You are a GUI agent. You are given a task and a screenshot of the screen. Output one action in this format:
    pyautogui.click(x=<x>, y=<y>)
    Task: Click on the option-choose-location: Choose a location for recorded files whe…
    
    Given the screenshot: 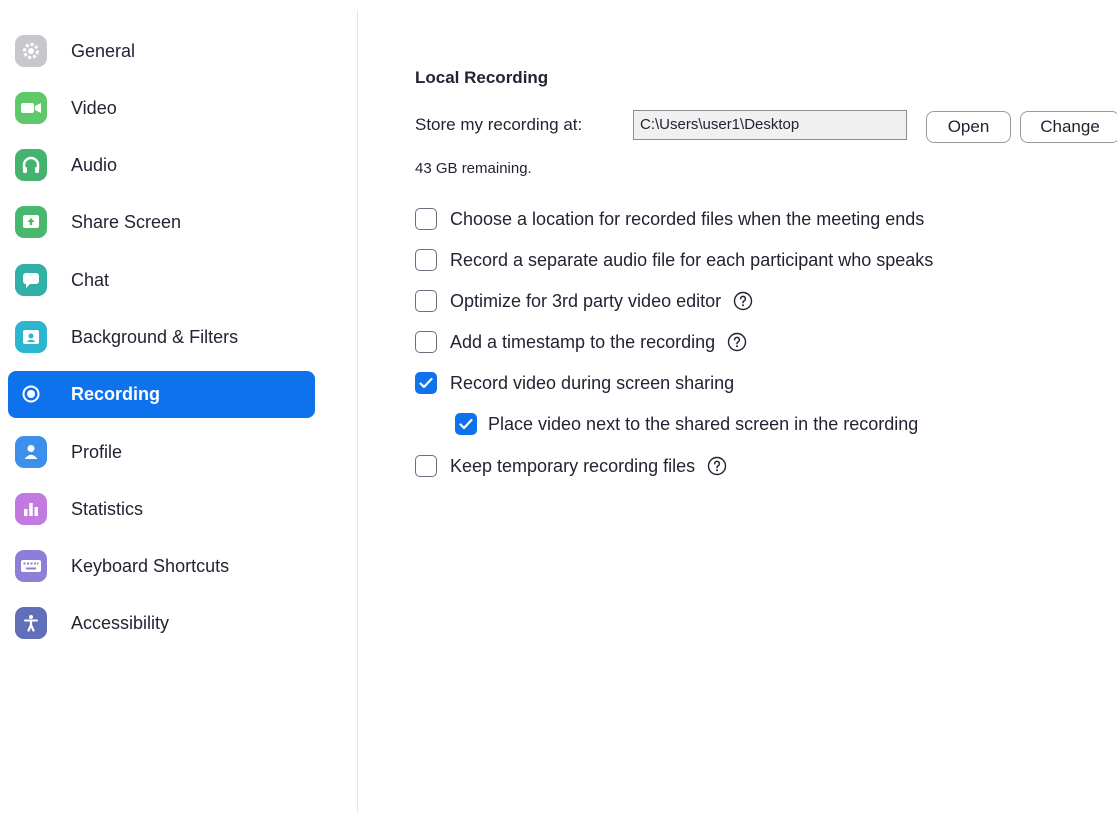 What is the action you would take?
    pyautogui.click(x=669, y=219)
    